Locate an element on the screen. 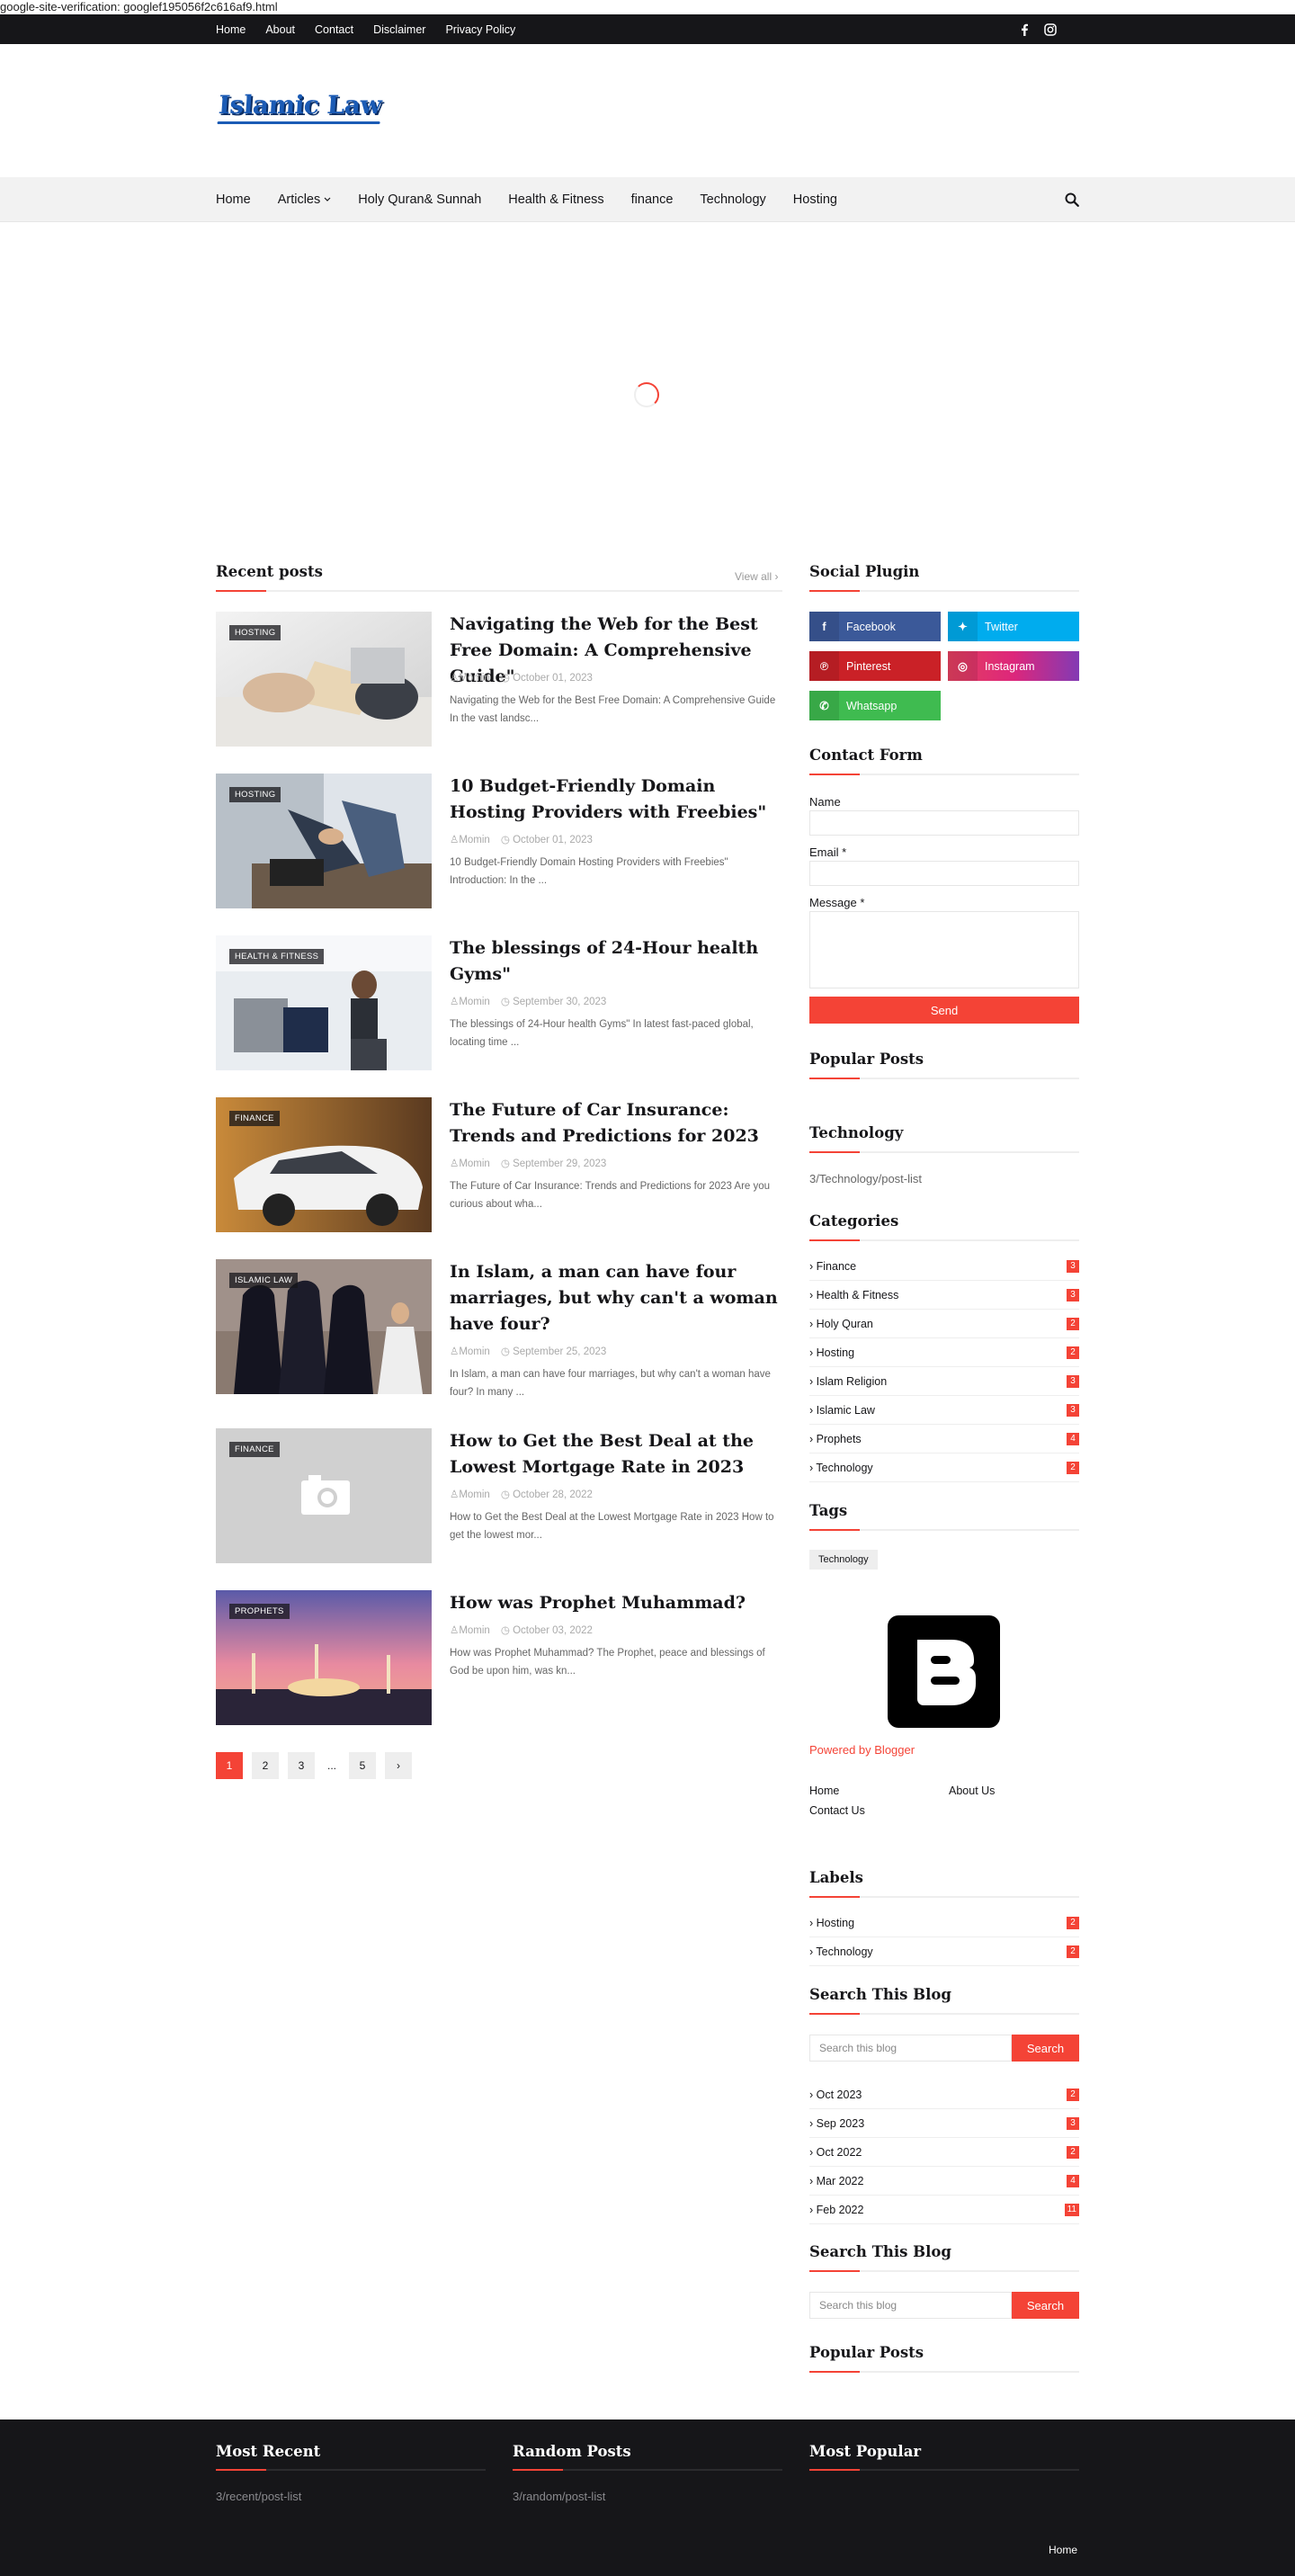 Image resolution: width=1295 pixels, height=2576 pixels. site-logo: Islamic Law is located at coordinates (300, 105).